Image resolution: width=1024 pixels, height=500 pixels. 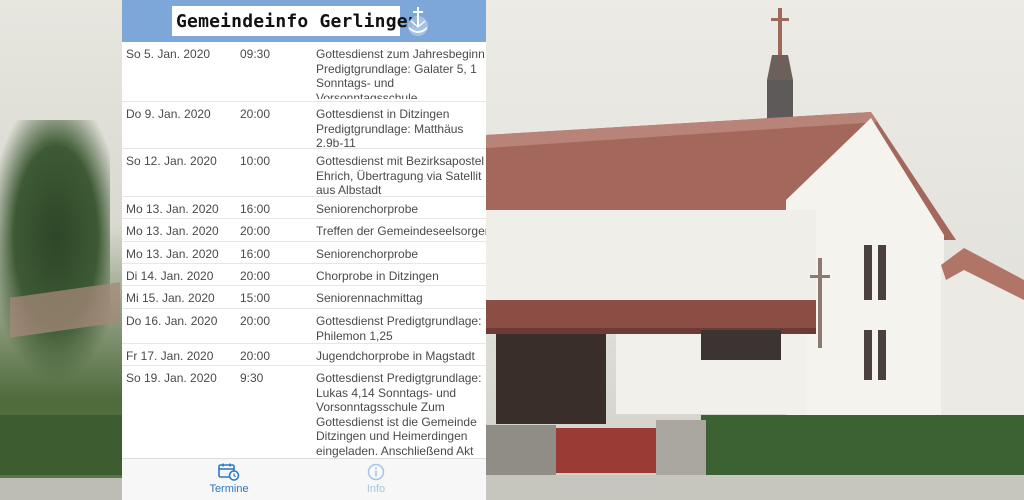 What do you see at coordinates (376, 489) in the screenshot?
I see `tab-info-label: Info` at bounding box center [376, 489].